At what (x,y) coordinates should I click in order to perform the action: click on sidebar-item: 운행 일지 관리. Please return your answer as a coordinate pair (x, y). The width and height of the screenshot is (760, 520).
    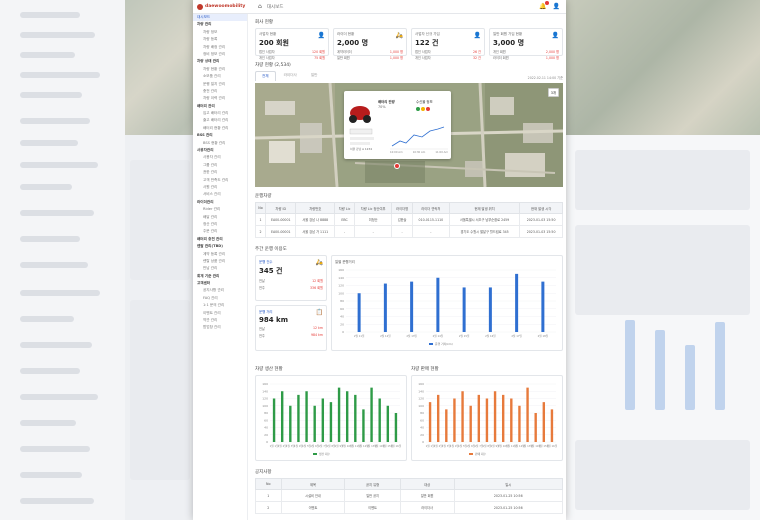
    Looking at the image, I should click on (220, 84).